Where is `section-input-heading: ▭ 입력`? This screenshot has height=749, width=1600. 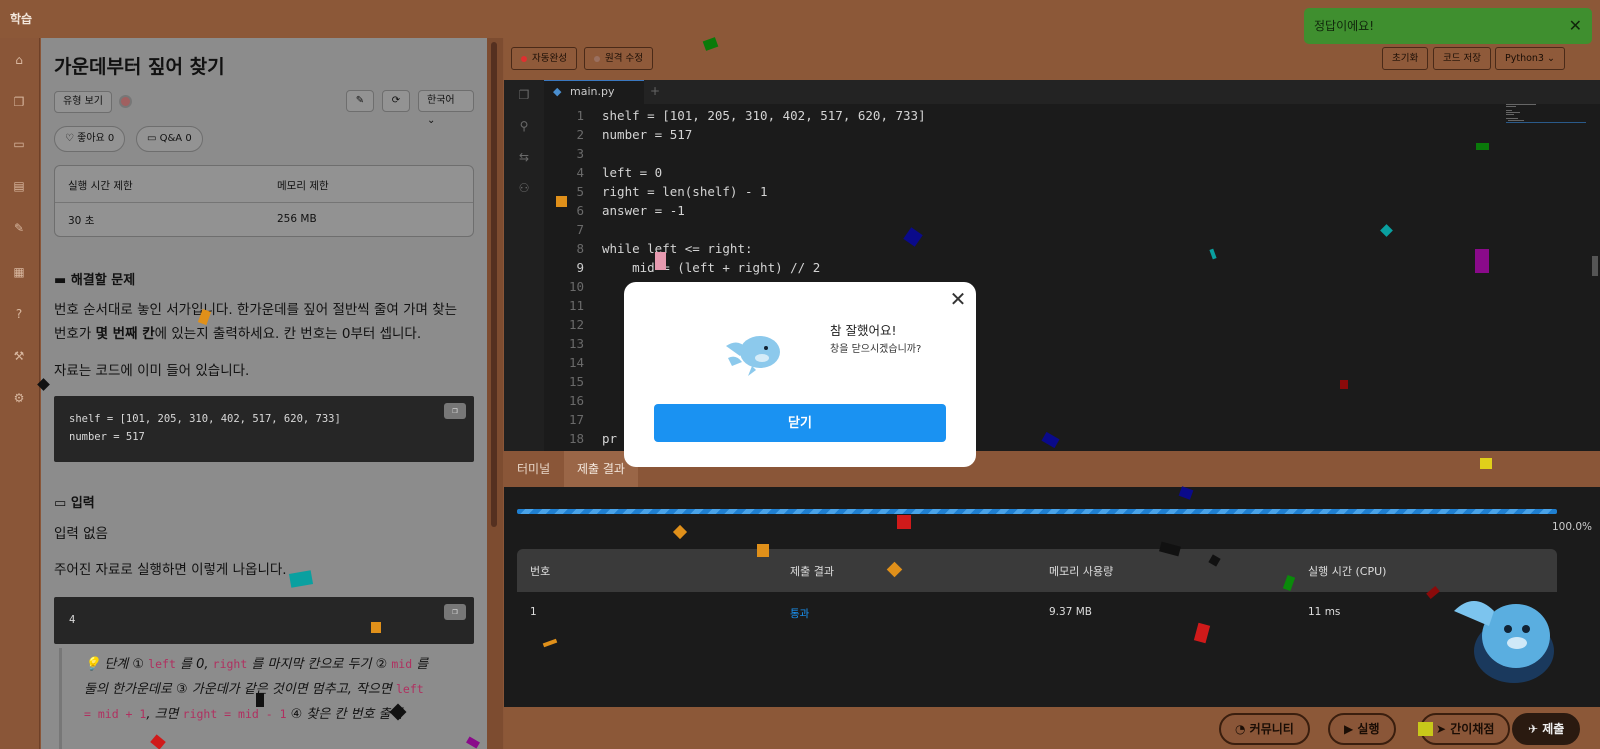 section-input-heading: ▭ 입력 is located at coordinates (74, 501).